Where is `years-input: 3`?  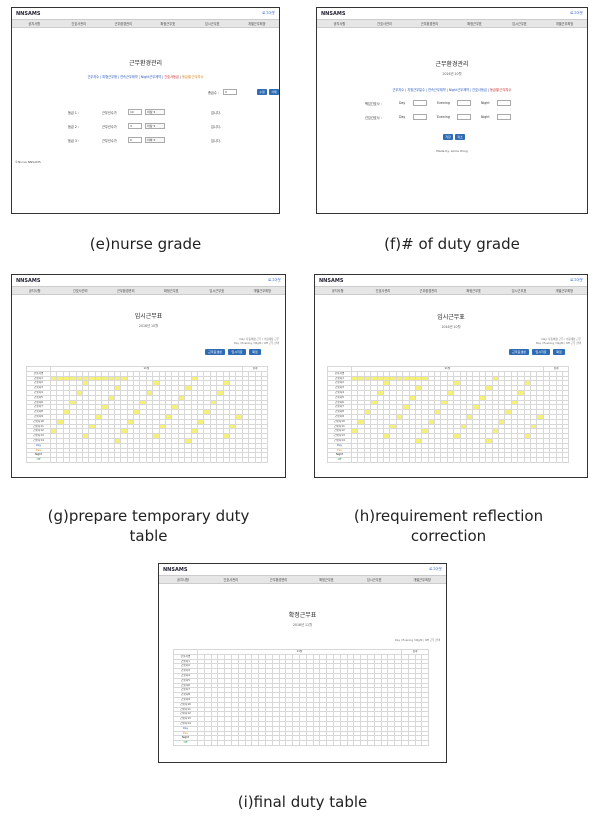
years-input: 3 is located at coordinates (135, 126).